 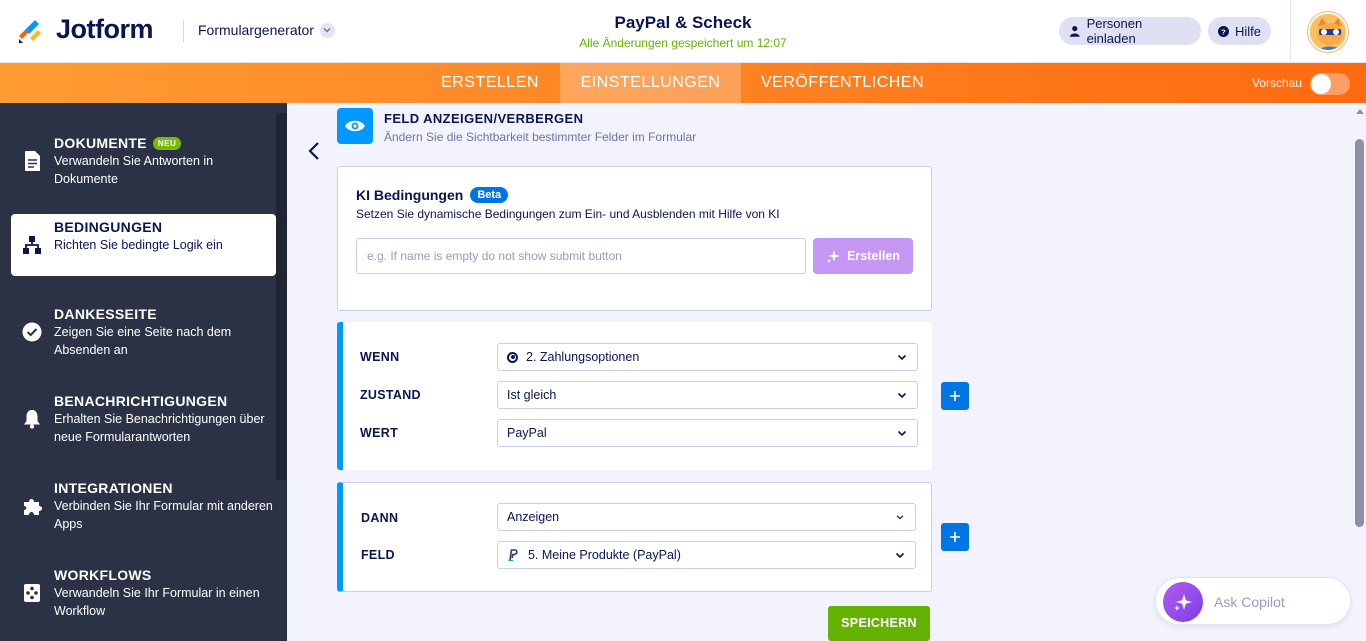 I want to click on puzzle-icon, so click(x=32, y=506).